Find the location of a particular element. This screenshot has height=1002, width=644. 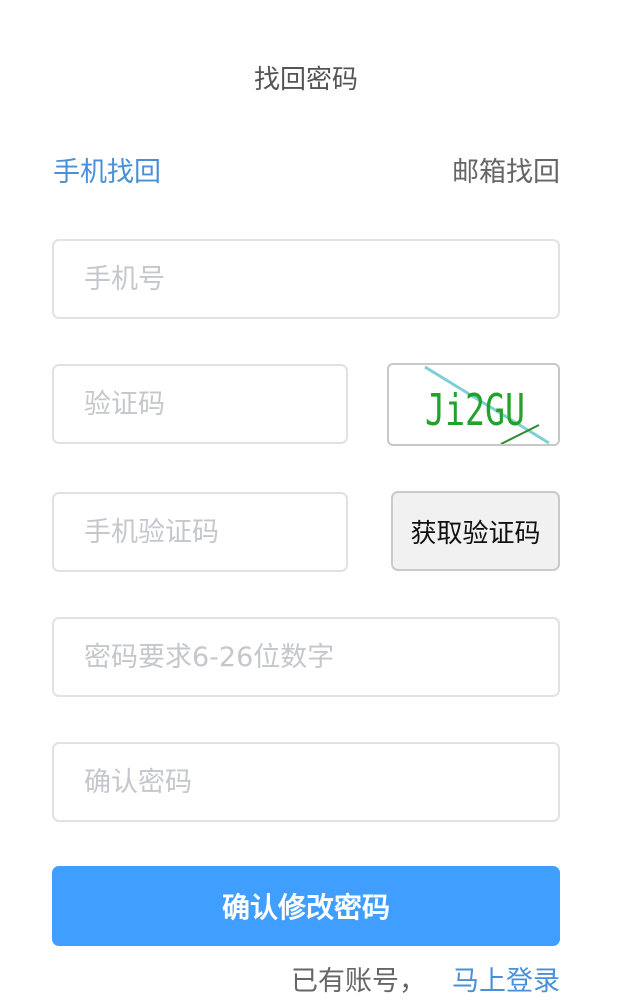

tab-phone-recovery: 手机找回 is located at coordinates (107, 173).